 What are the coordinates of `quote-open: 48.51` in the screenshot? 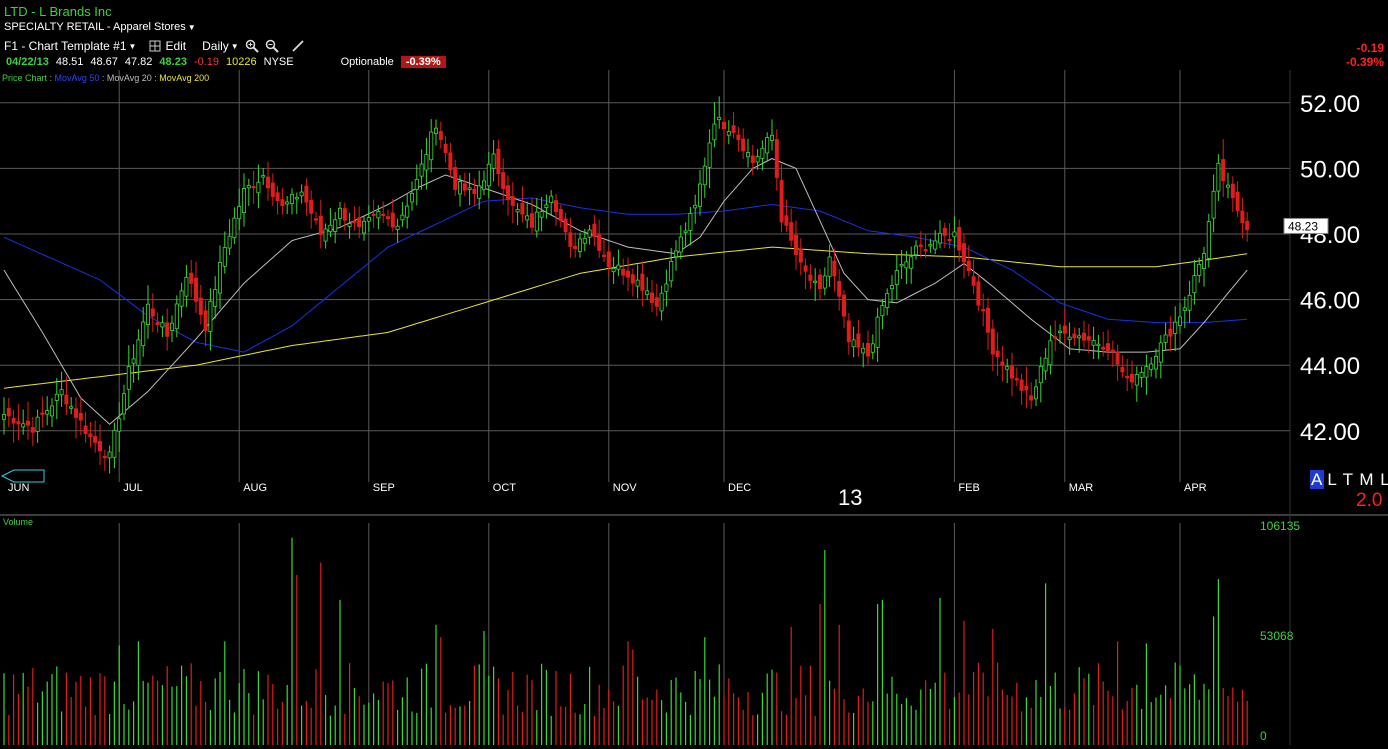 It's located at (69, 62).